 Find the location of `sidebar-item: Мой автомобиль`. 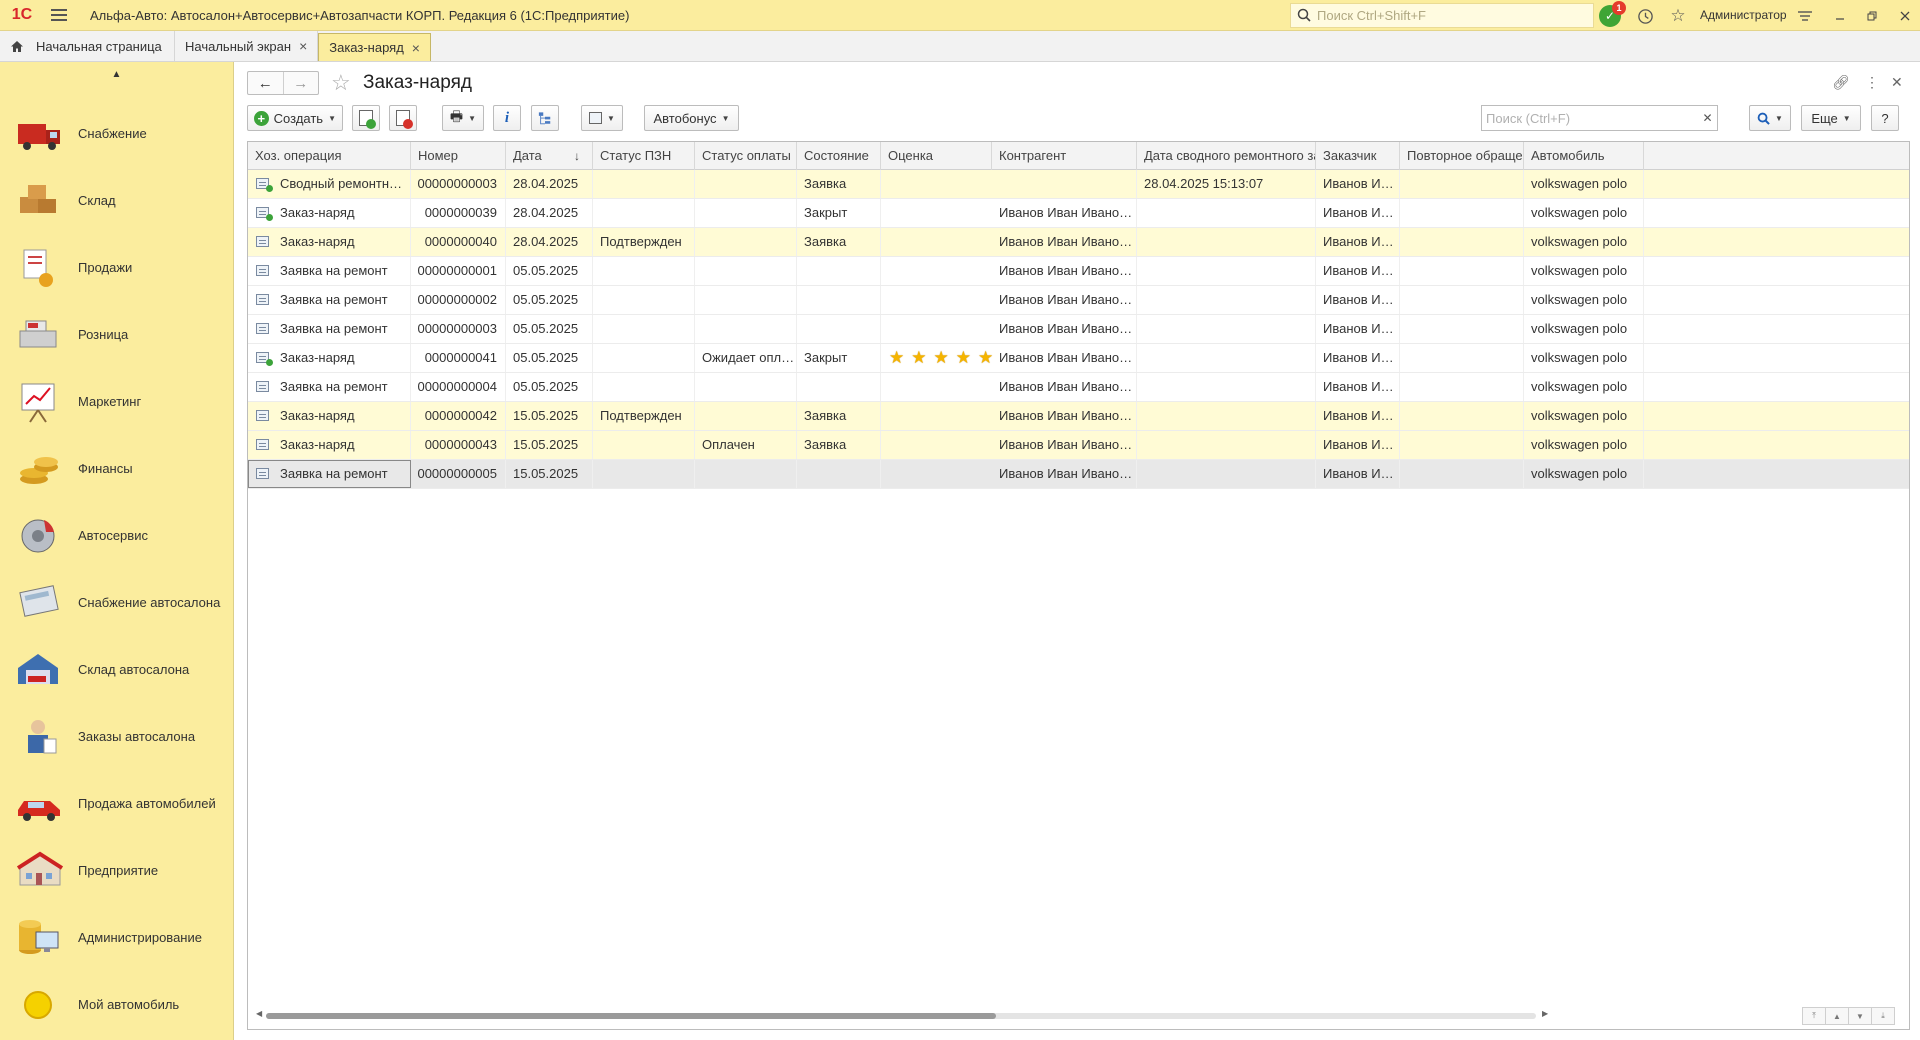

sidebar-item: Мой автомобиль is located at coordinates (117, 1004).